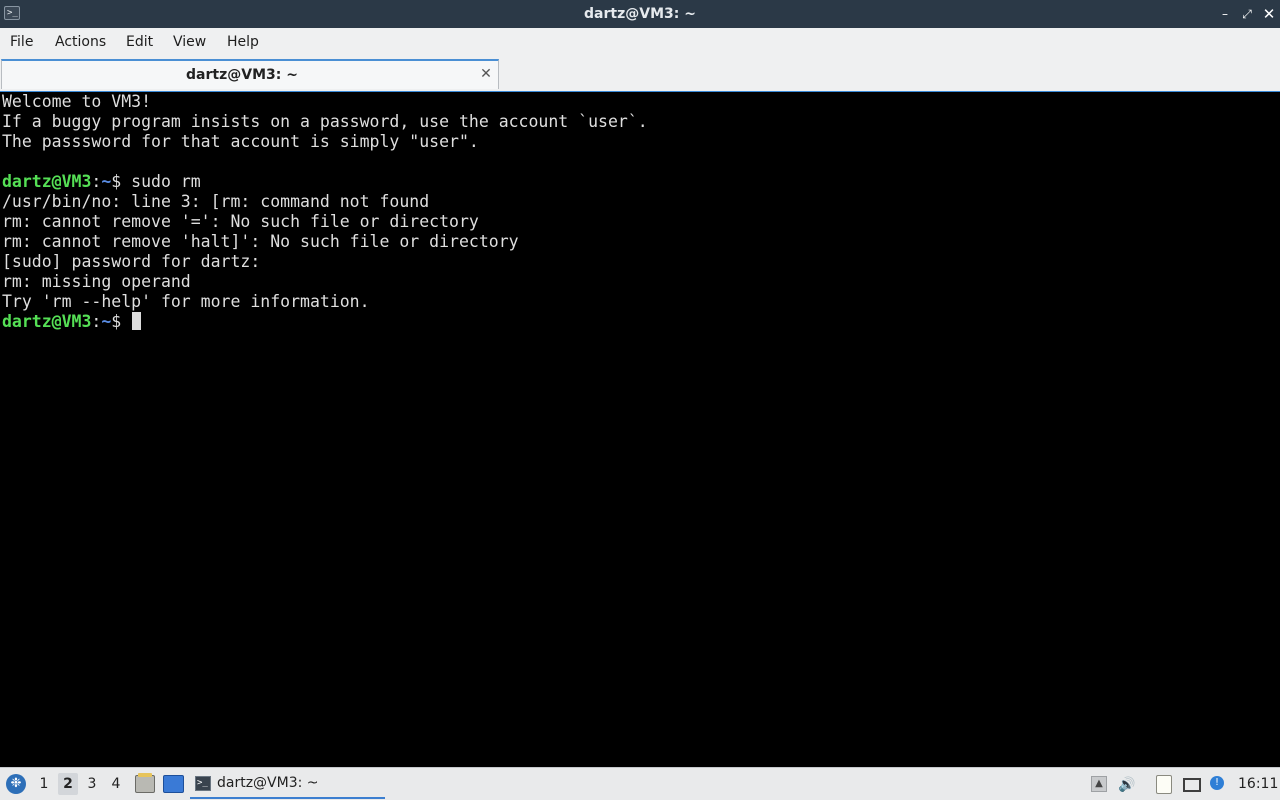 The height and width of the screenshot is (800, 1280). Describe the element at coordinates (641, 322) in the screenshot. I see `terminal-prompt-line: dartz@VM3:~$` at that location.